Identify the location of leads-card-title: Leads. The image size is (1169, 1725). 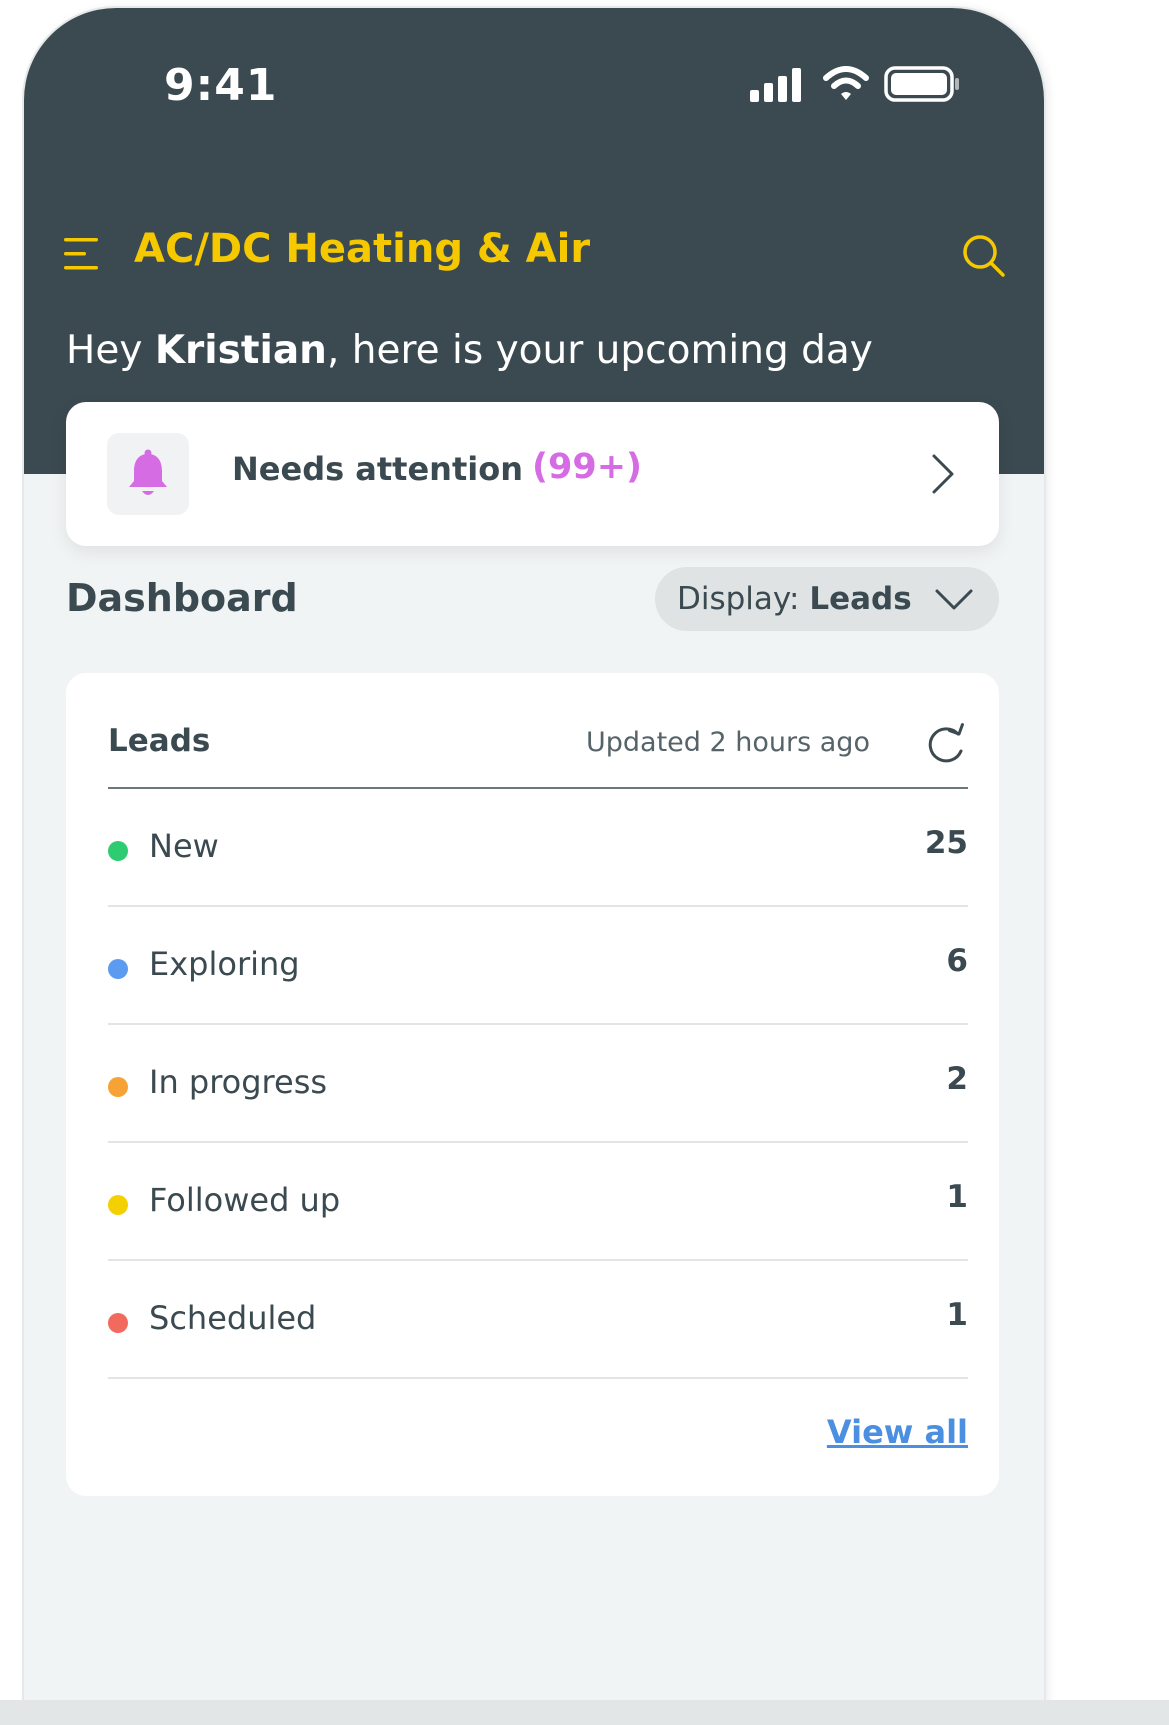
(159, 741).